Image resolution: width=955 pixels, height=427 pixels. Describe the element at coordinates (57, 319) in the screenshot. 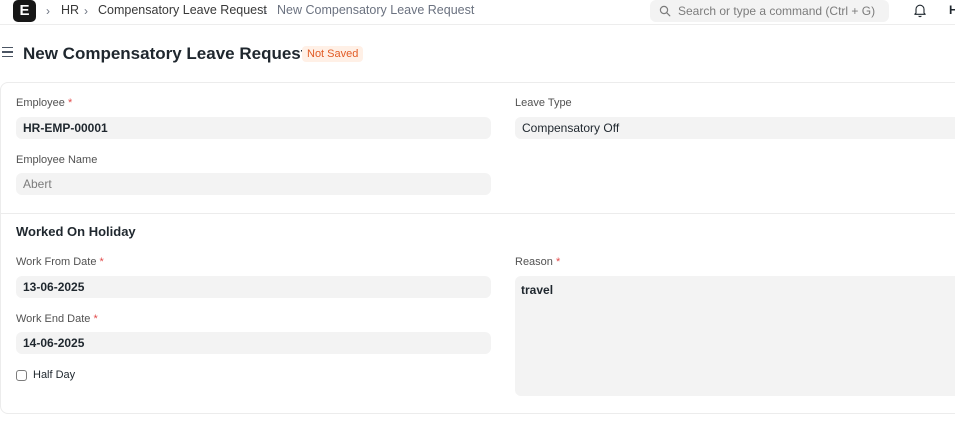

I see `work-end-date-label: Work End Date *` at that location.